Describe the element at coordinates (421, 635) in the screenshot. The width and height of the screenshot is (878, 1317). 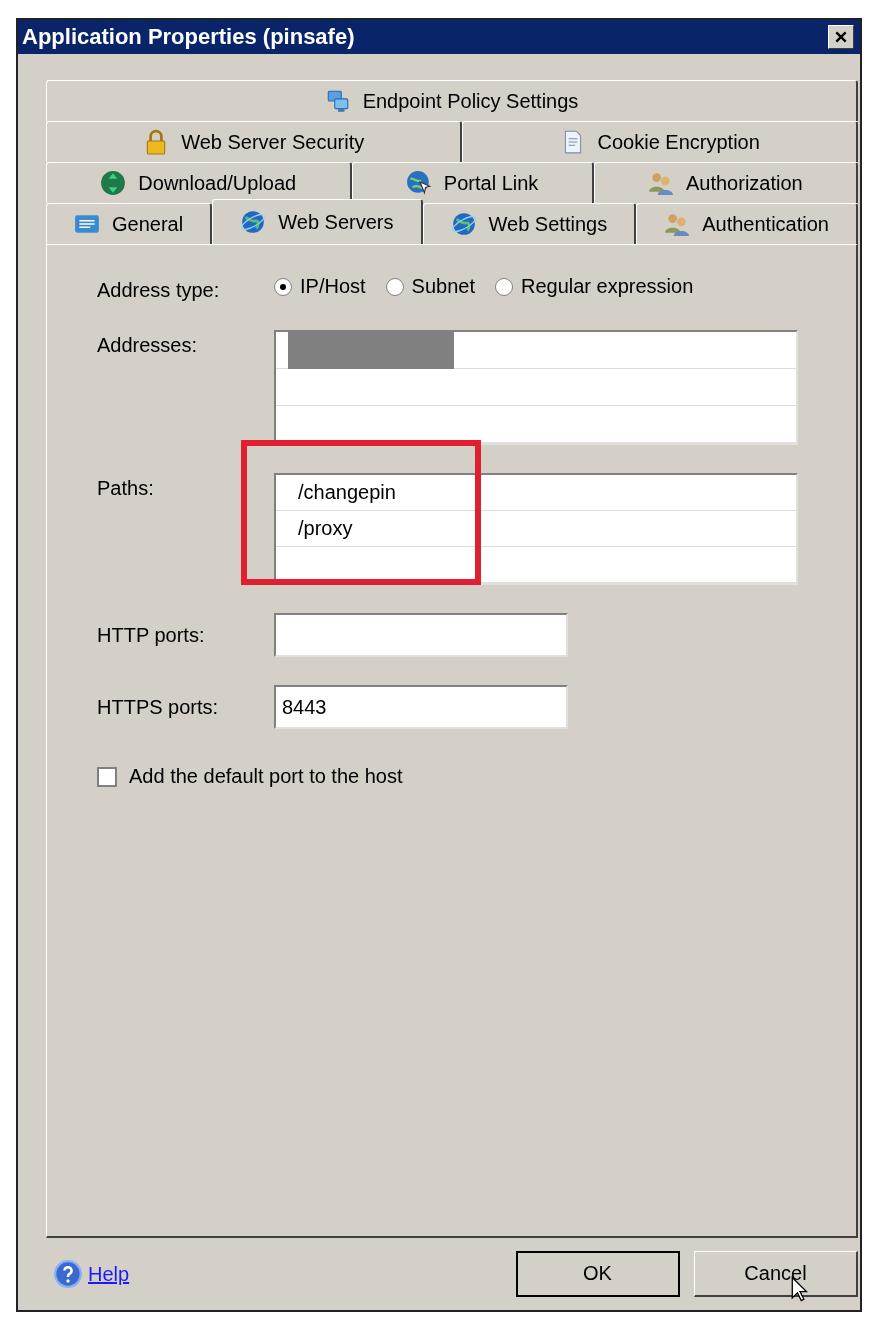
I see `input-field` at that location.